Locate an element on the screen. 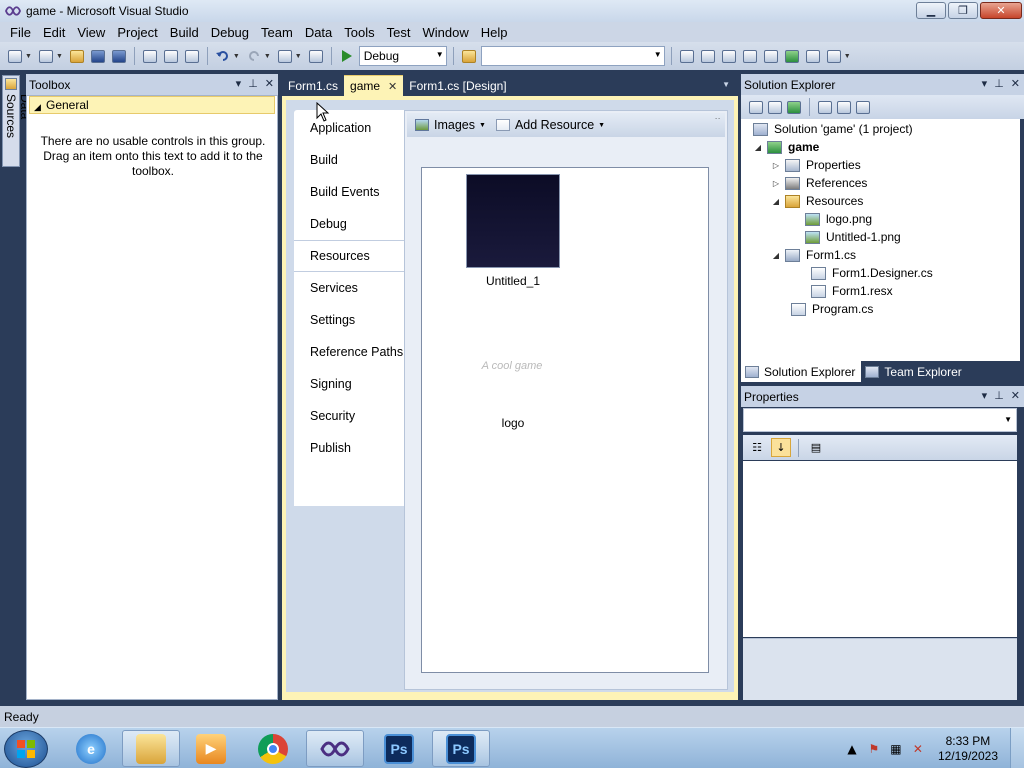  paste-icon is located at coordinates (192, 56).